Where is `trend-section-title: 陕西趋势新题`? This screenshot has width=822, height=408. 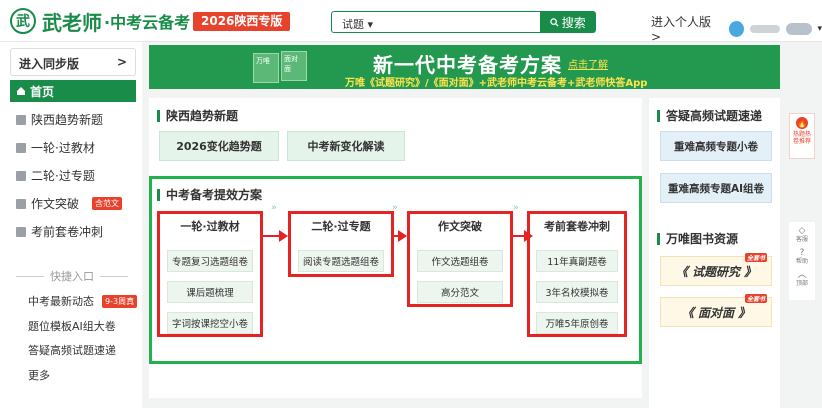
trend-section-title: 陕西趋势新题 is located at coordinates (197, 116).